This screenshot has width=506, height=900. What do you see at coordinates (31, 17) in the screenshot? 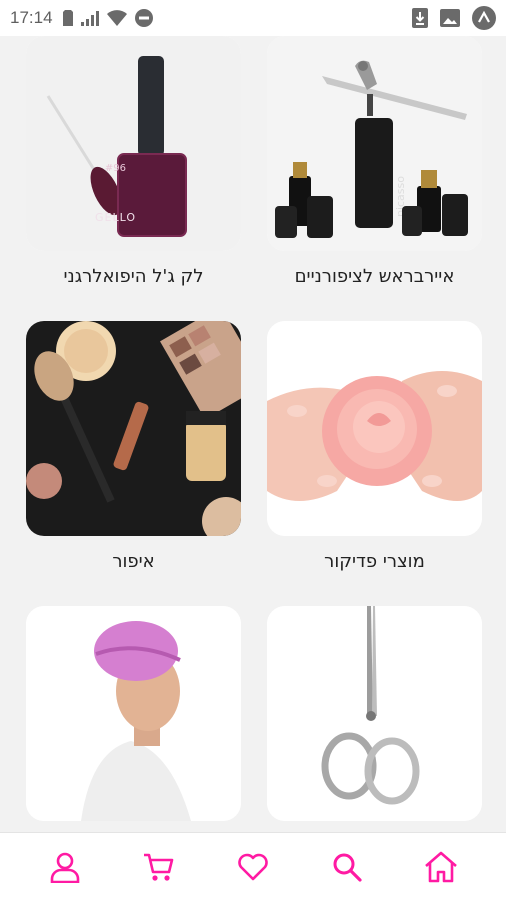
I see `status-time: 17:14` at bounding box center [31, 17].